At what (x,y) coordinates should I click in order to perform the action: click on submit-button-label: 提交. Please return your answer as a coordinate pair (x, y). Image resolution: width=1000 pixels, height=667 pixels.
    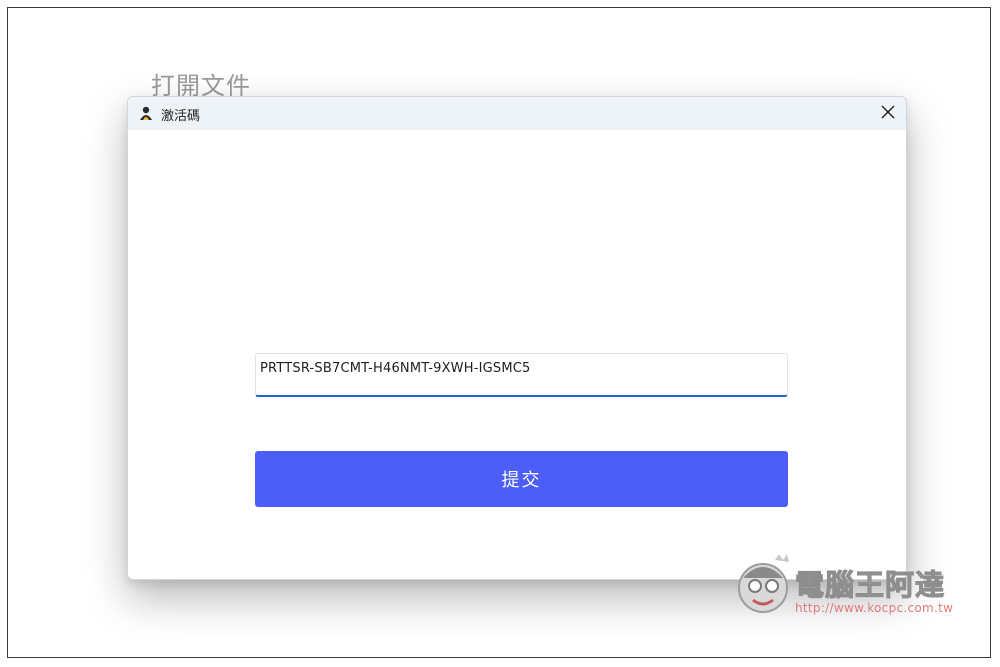
    Looking at the image, I should click on (521, 480).